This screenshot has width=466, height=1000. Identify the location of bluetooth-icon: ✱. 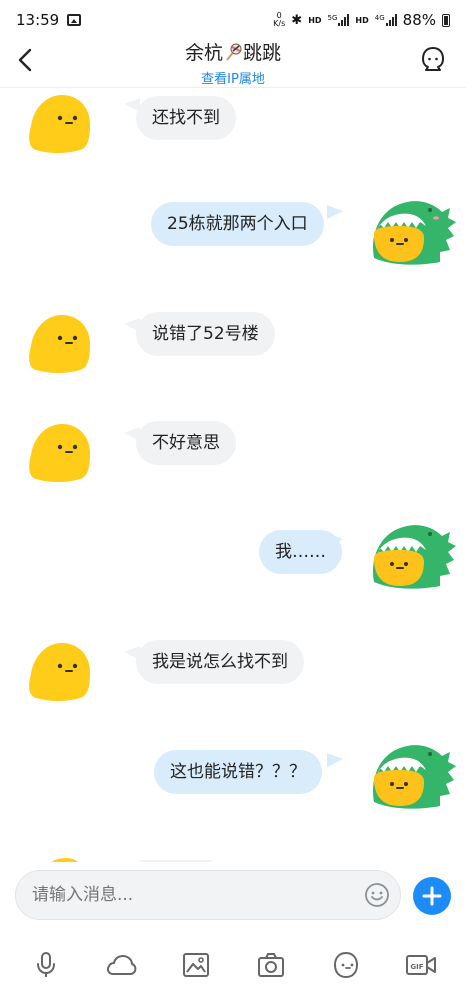
(297, 20).